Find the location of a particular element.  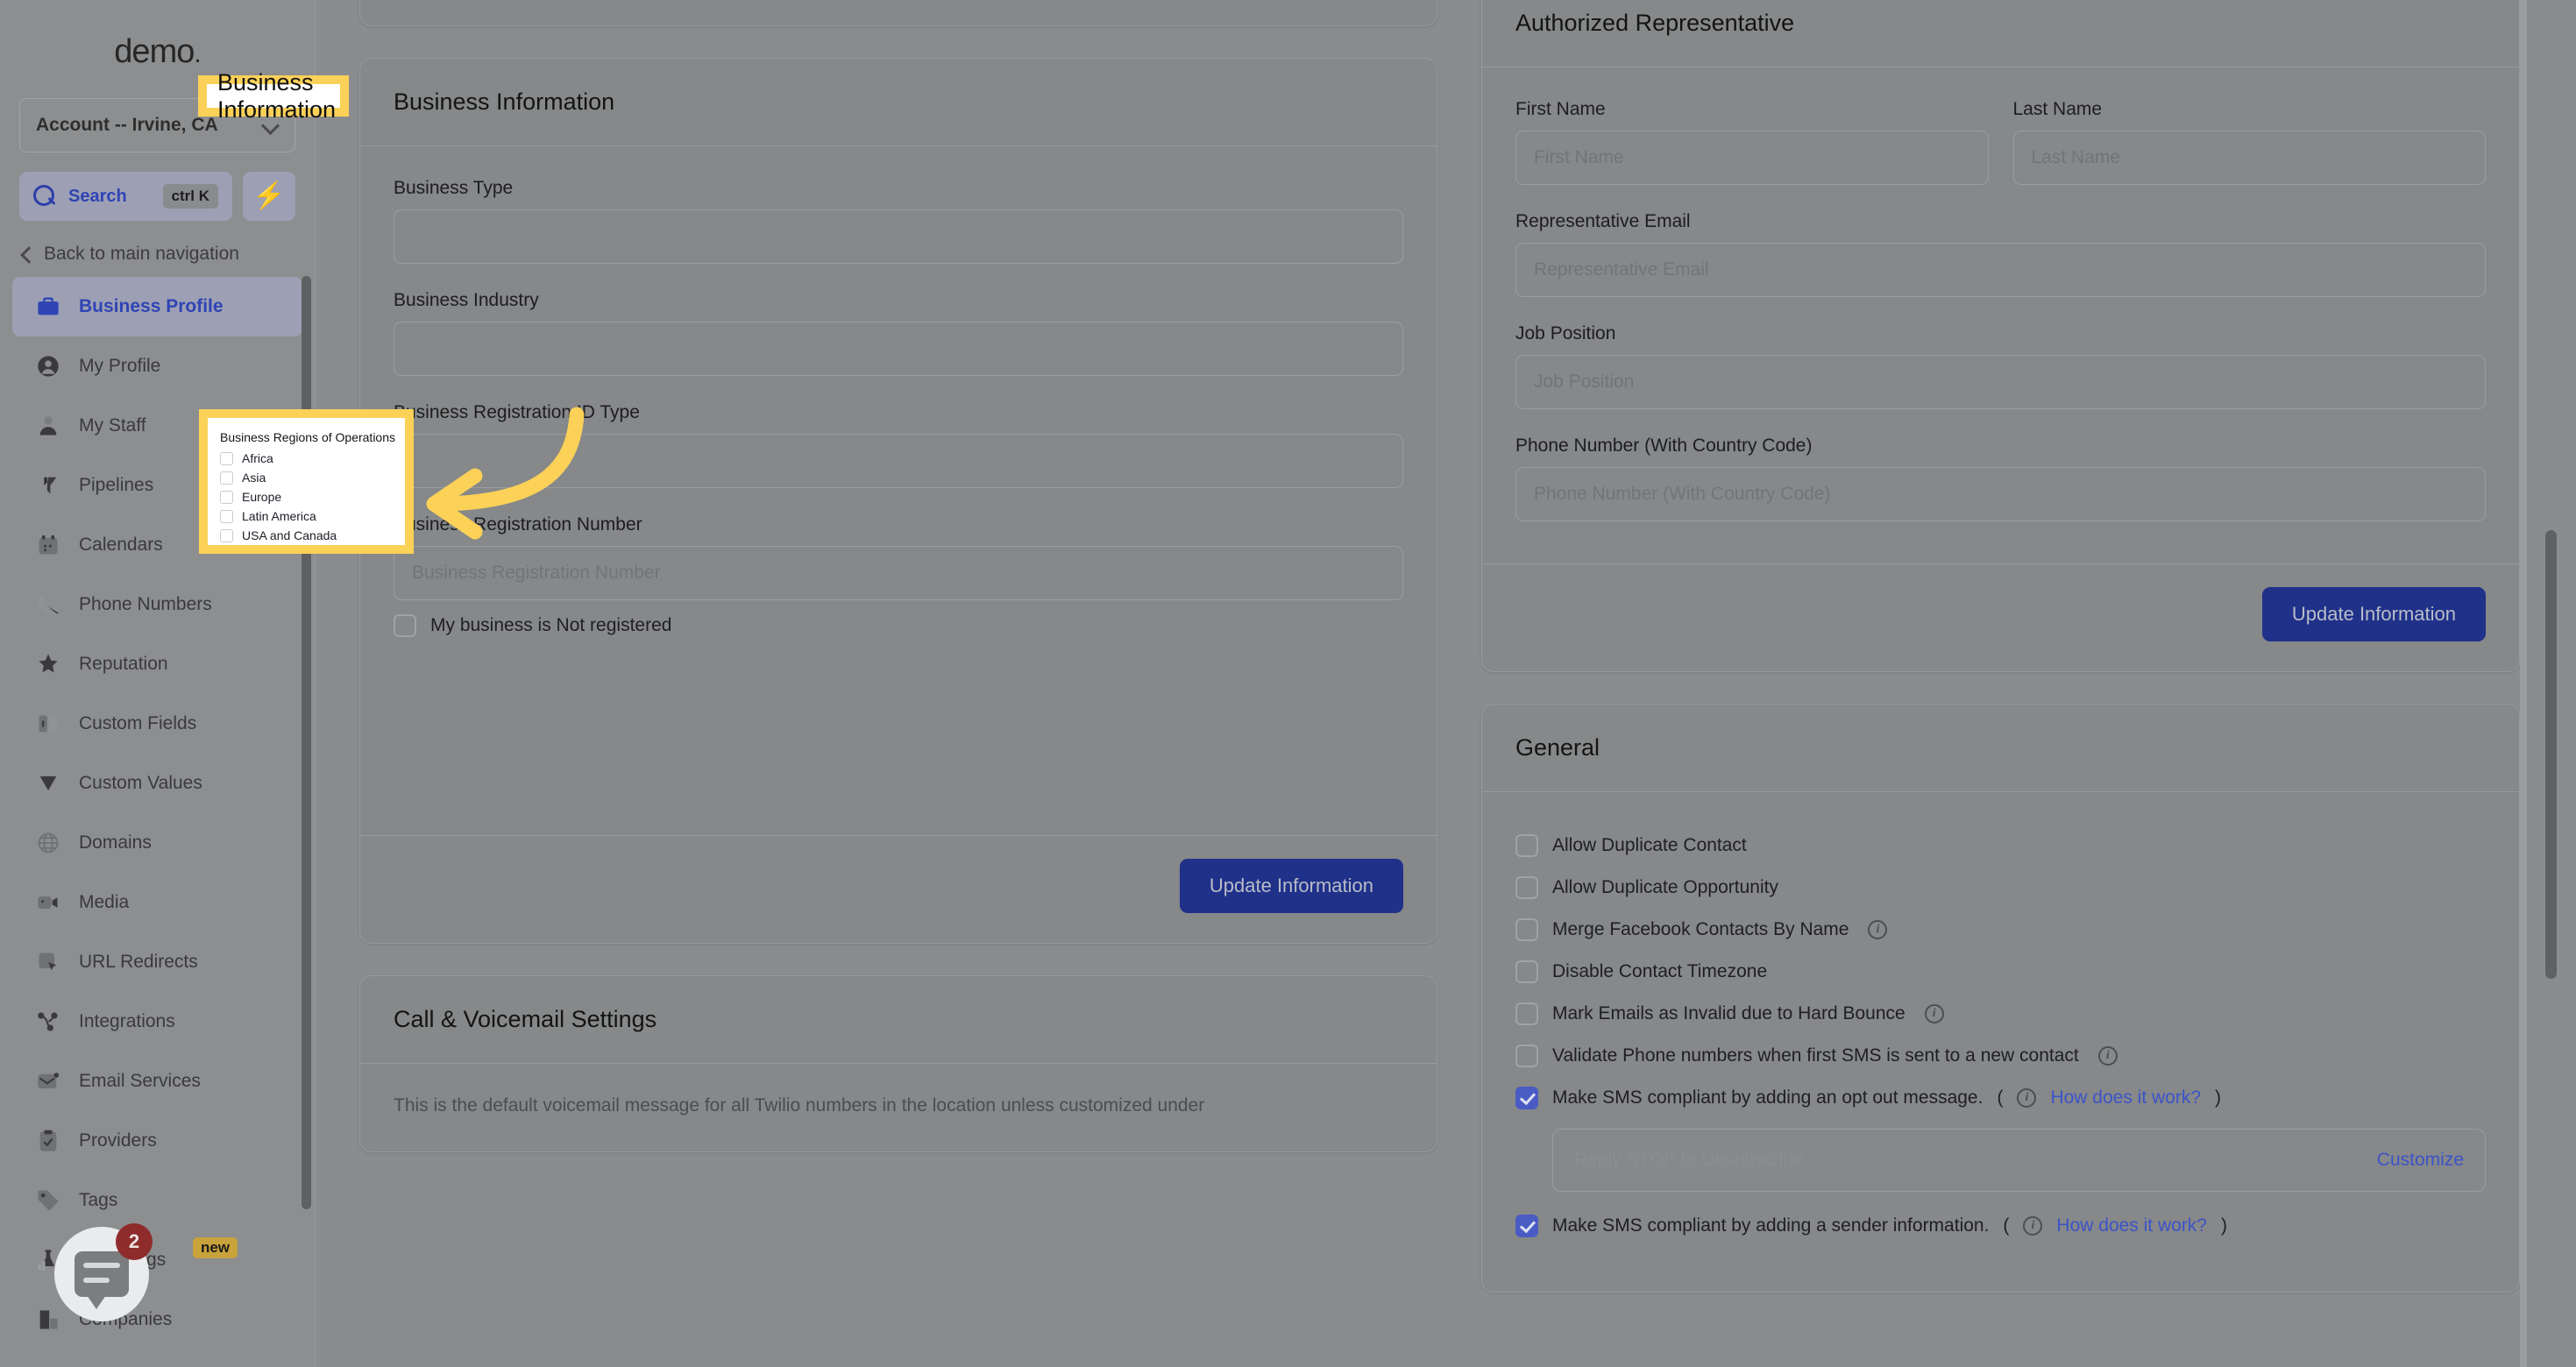

sidebar-item-email-services: Email Services is located at coordinates (157, 1081).